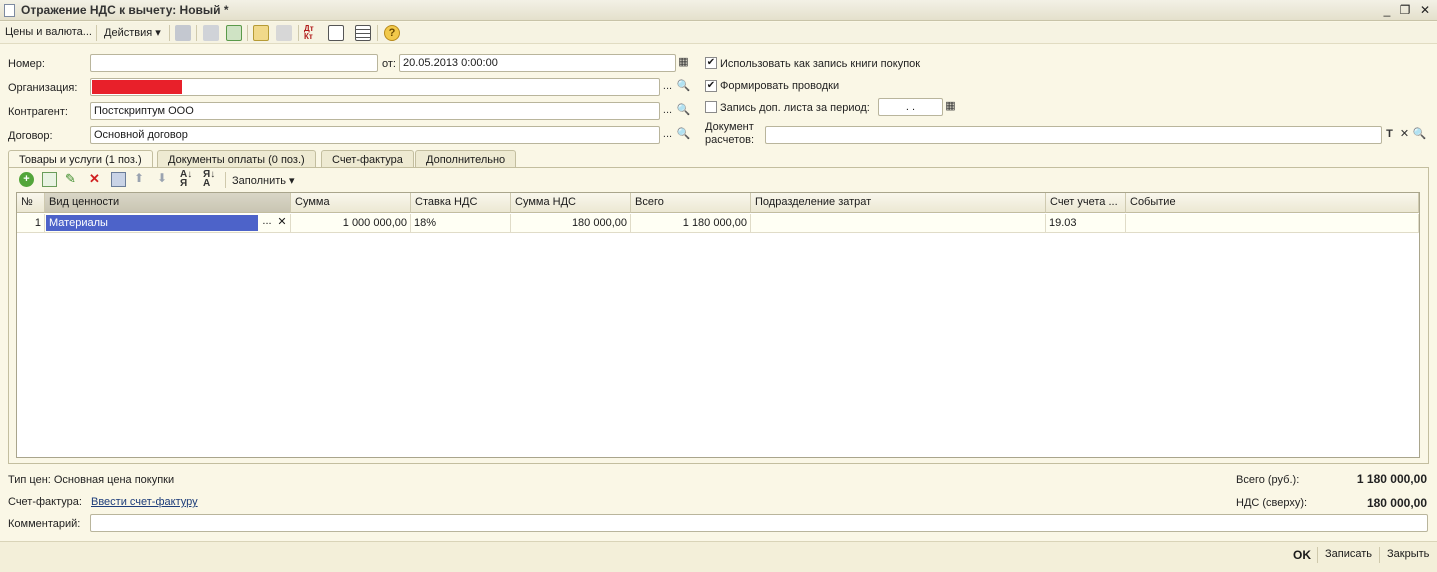 This screenshot has height=572, width=1437. What do you see at coordinates (1405, 10) in the screenshot?
I see `restore-button: ❐` at bounding box center [1405, 10].